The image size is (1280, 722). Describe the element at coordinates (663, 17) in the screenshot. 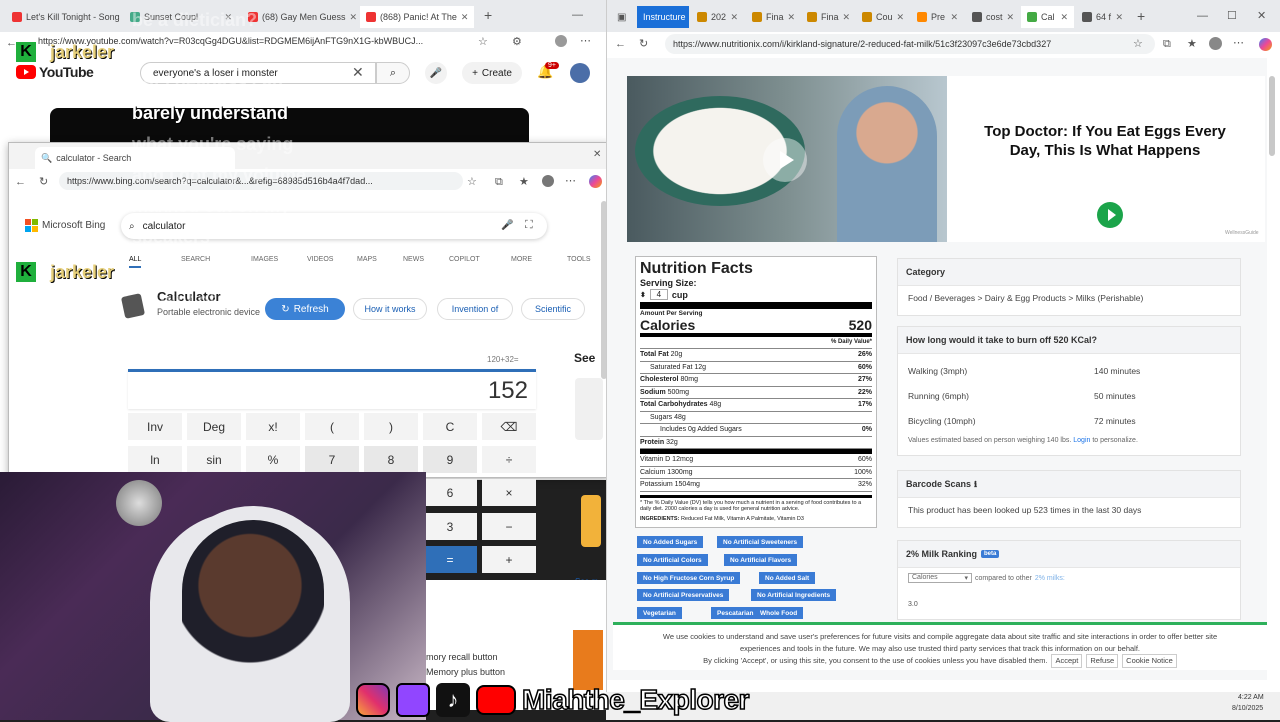

I see `right-tab: Instructure` at that location.